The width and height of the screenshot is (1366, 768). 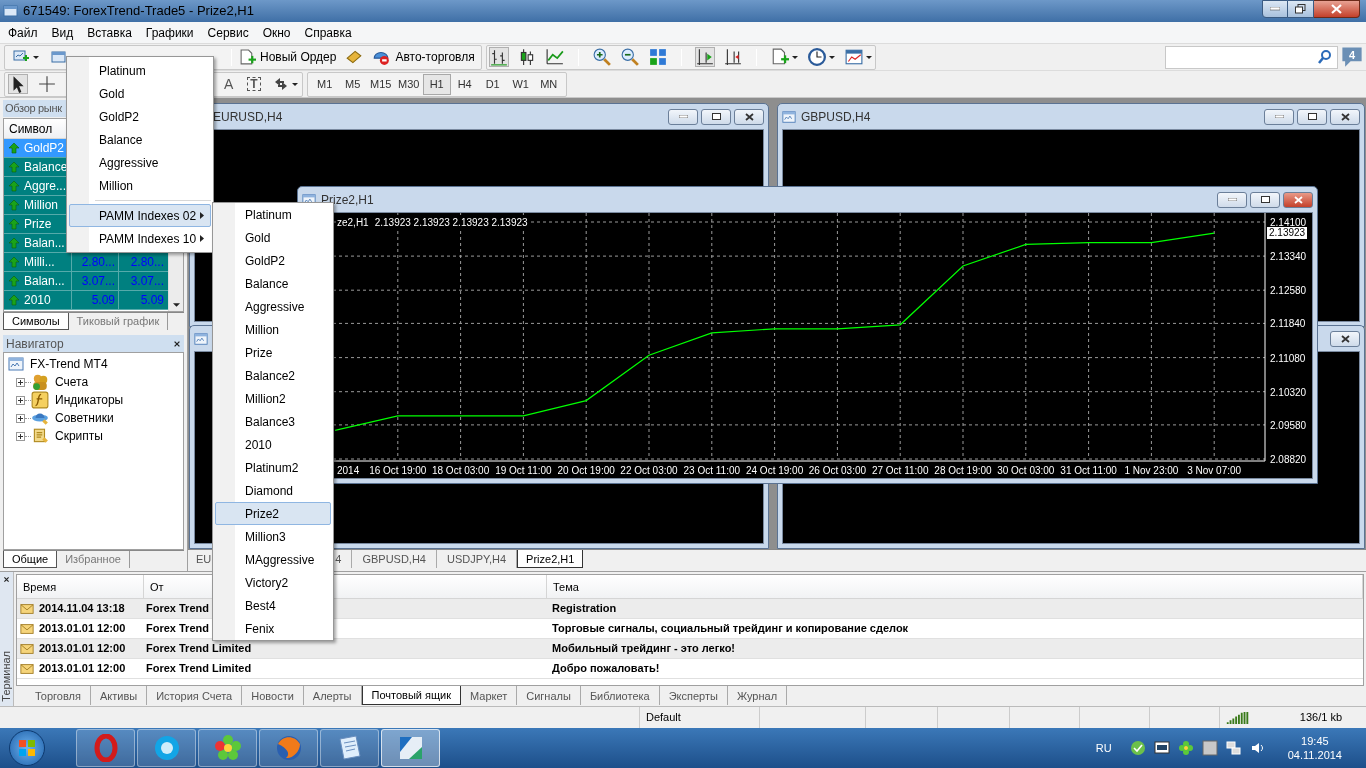 I want to click on menu-item: Balance3, so click(x=273, y=421).